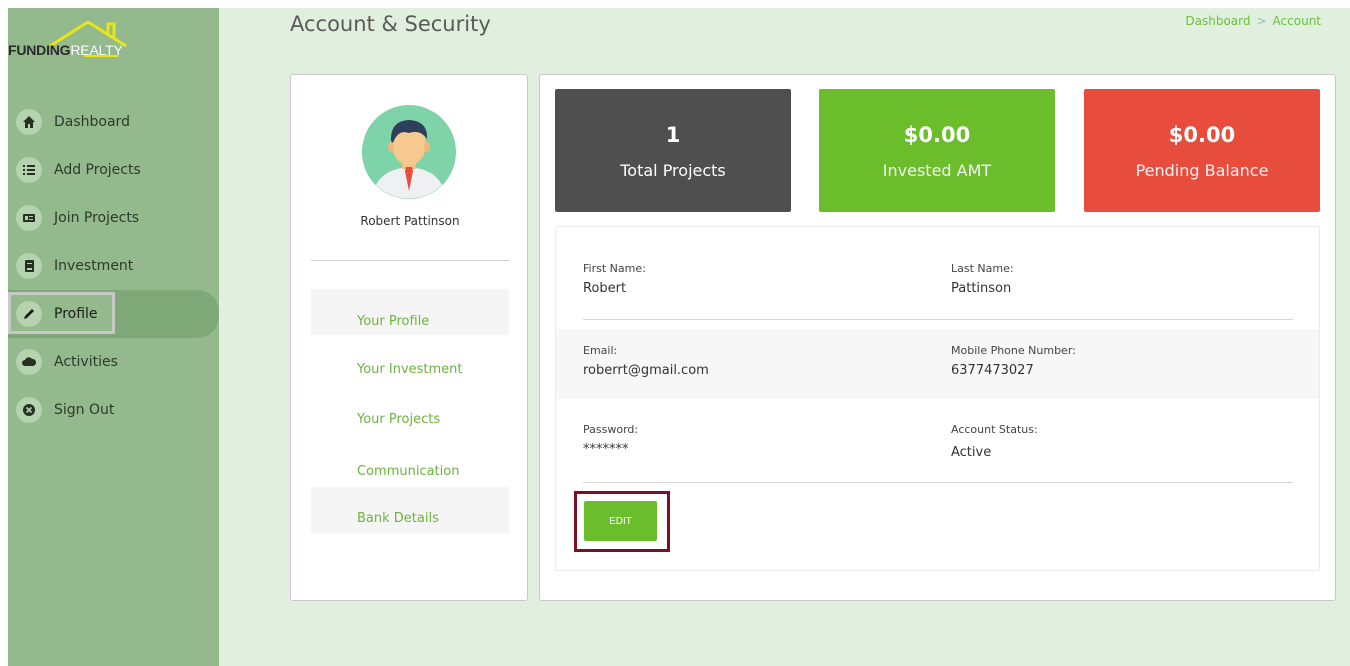 The image size is (1350, 666). I want to click on breadcrumb: Dashboard > Account, so click(1253, 21).